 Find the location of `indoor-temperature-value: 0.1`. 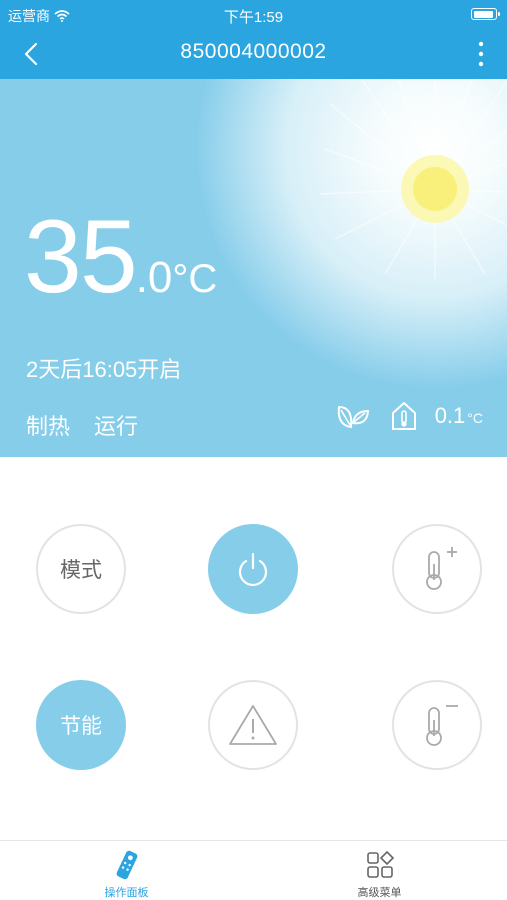

indoor-temperature-value: 0.1 is located at coordinates (450, 415).